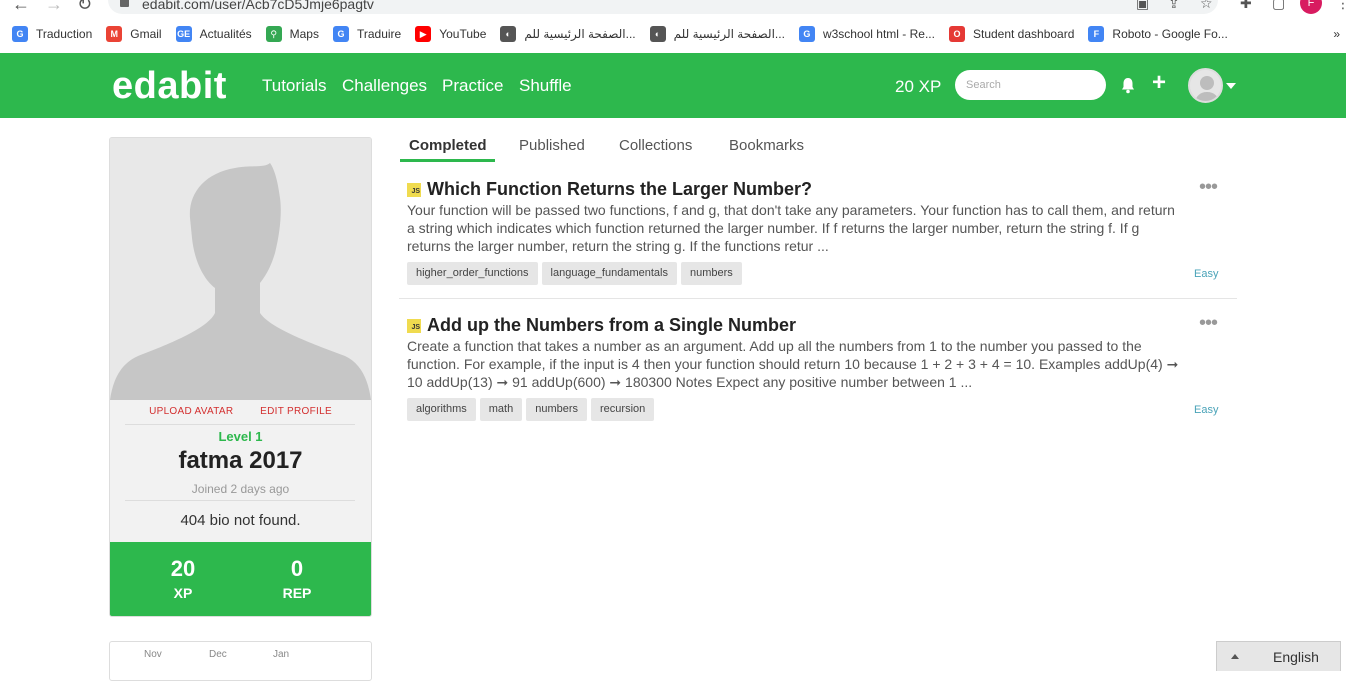 The height and width of the screenshot is (681, 1346). Describe the element at coordinates (240, 436) in the screenshot. I see `user-level: Level 1` at that location.